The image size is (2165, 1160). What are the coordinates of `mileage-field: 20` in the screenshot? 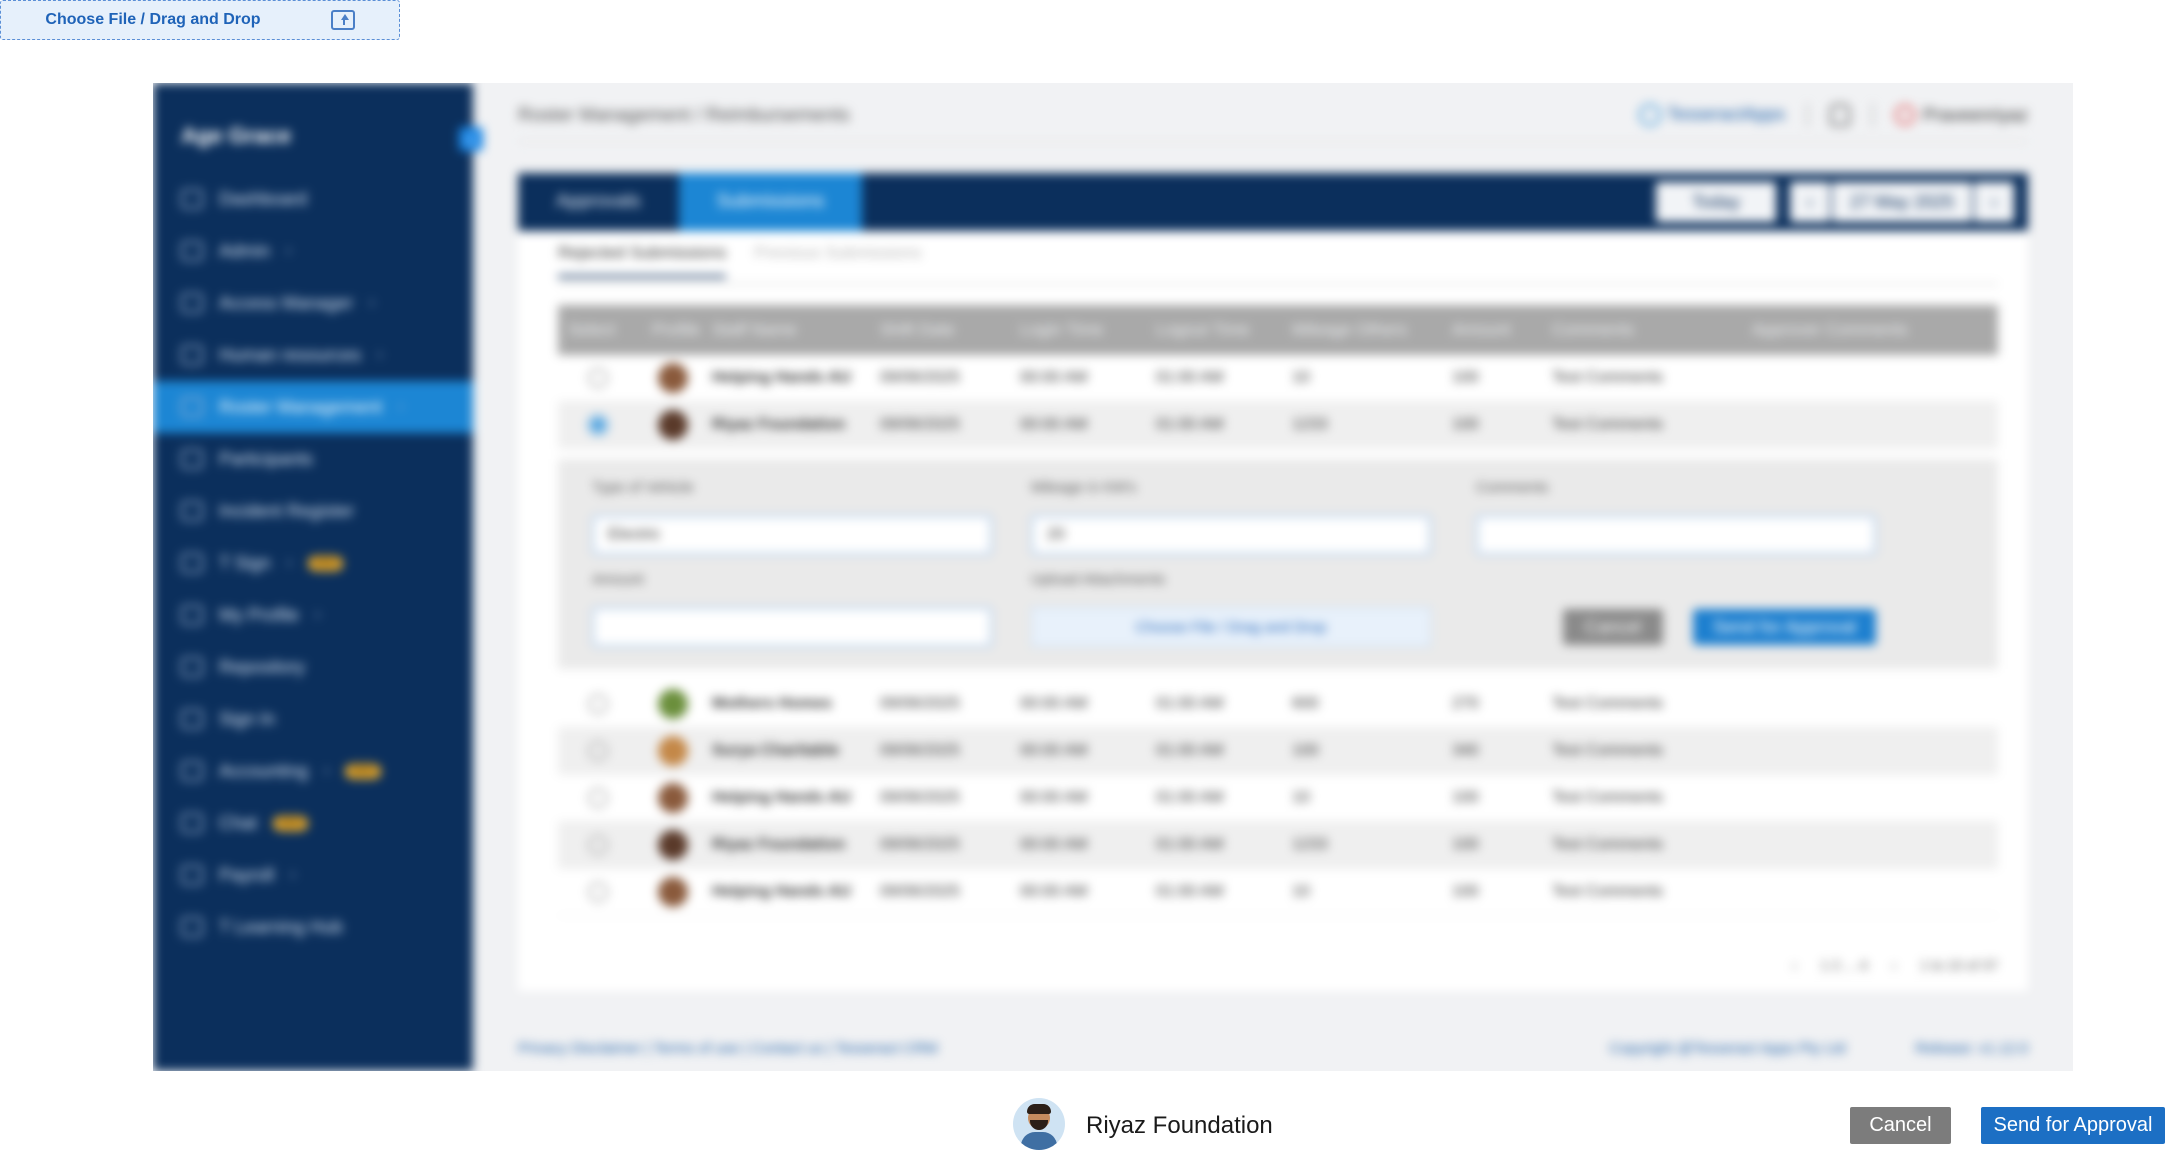 It's located at (1231, 535).